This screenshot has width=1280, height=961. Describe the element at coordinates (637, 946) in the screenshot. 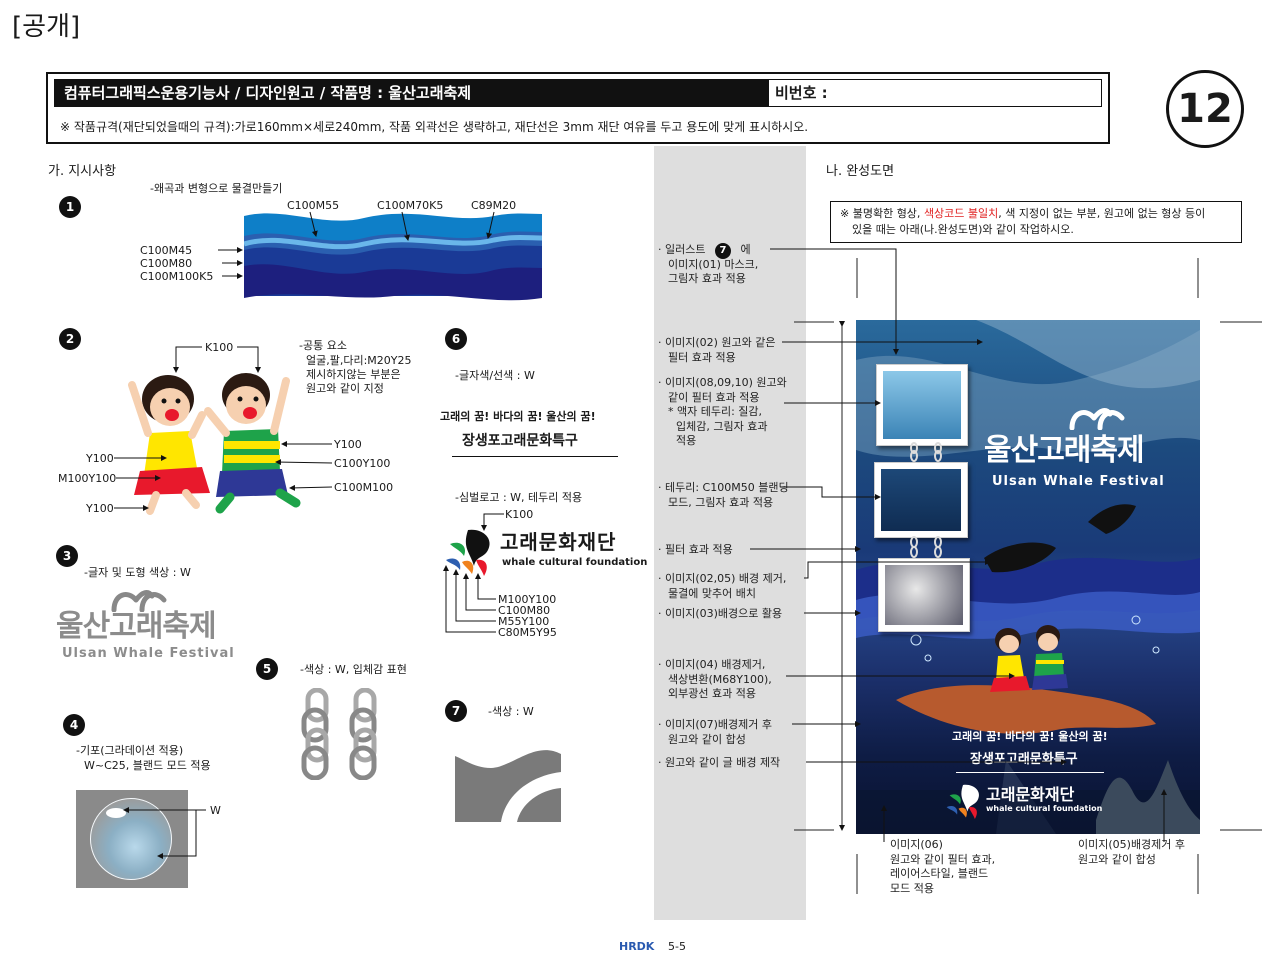

I see `footer-brand: HRDK` at that location.